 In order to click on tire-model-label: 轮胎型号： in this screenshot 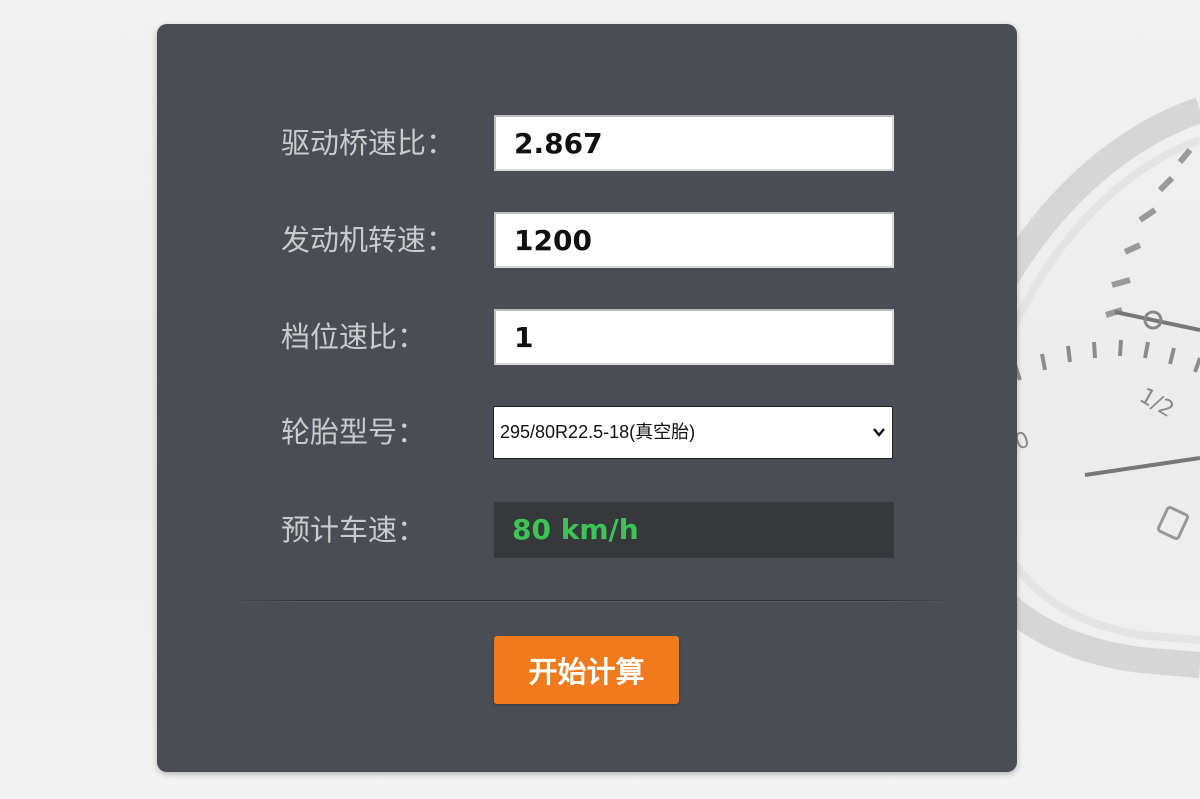, I will do `click(354, 432)`.